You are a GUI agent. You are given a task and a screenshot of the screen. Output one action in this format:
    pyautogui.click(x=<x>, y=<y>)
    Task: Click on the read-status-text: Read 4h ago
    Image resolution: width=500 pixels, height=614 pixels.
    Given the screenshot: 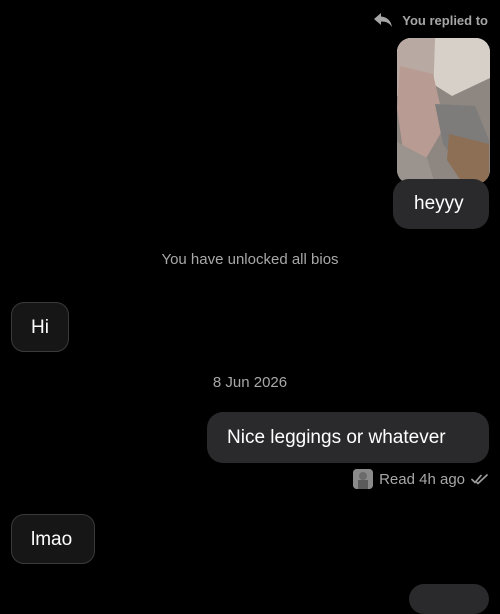 What is the action you would take?
    pyautogui.click(x=422, y=479)
    